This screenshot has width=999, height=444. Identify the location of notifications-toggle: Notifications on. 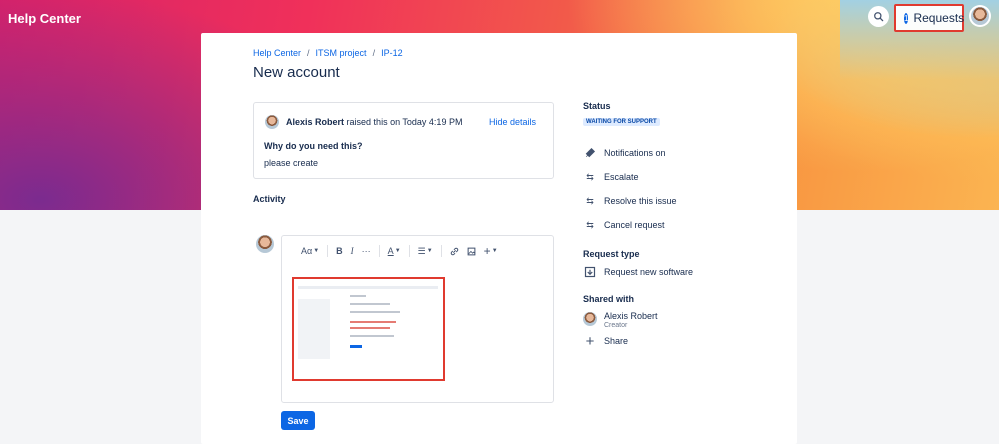
(624, 153).